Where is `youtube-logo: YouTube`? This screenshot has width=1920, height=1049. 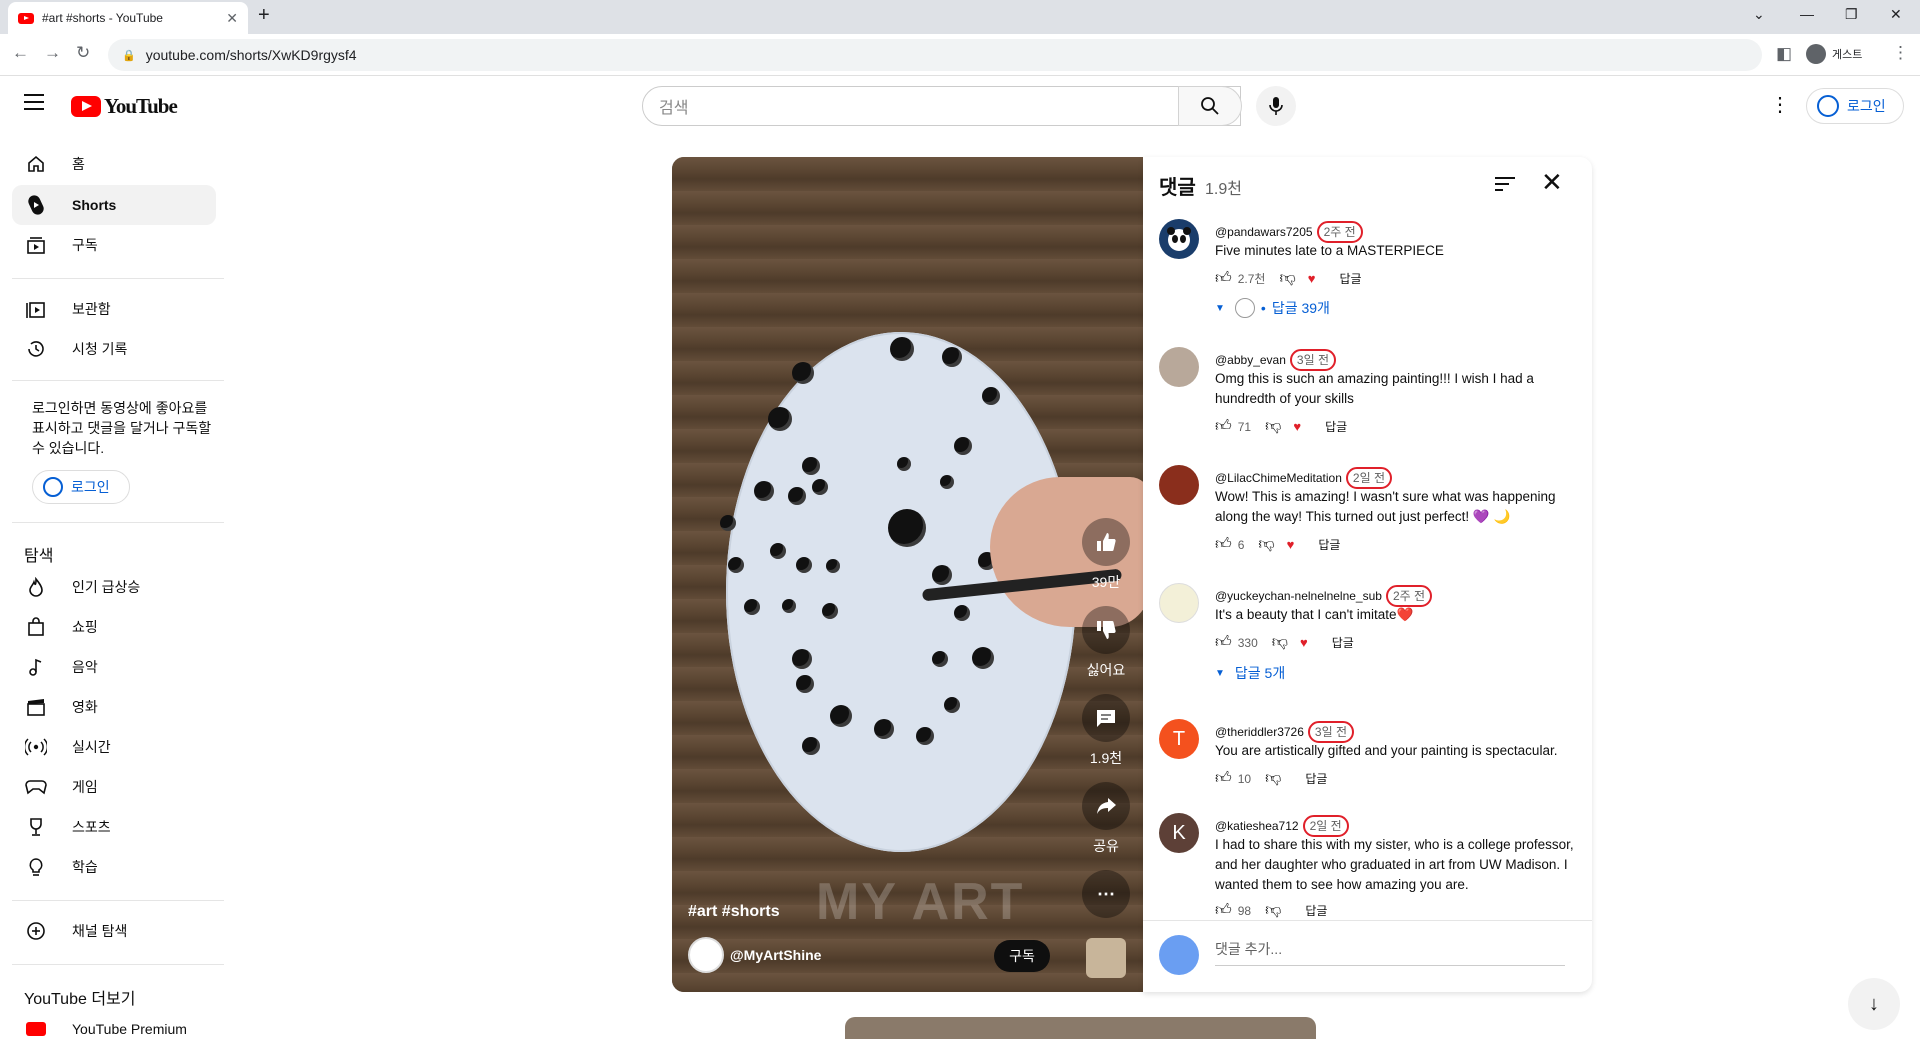
youtube-logo: YouTube is located at coordinates (124, 106).